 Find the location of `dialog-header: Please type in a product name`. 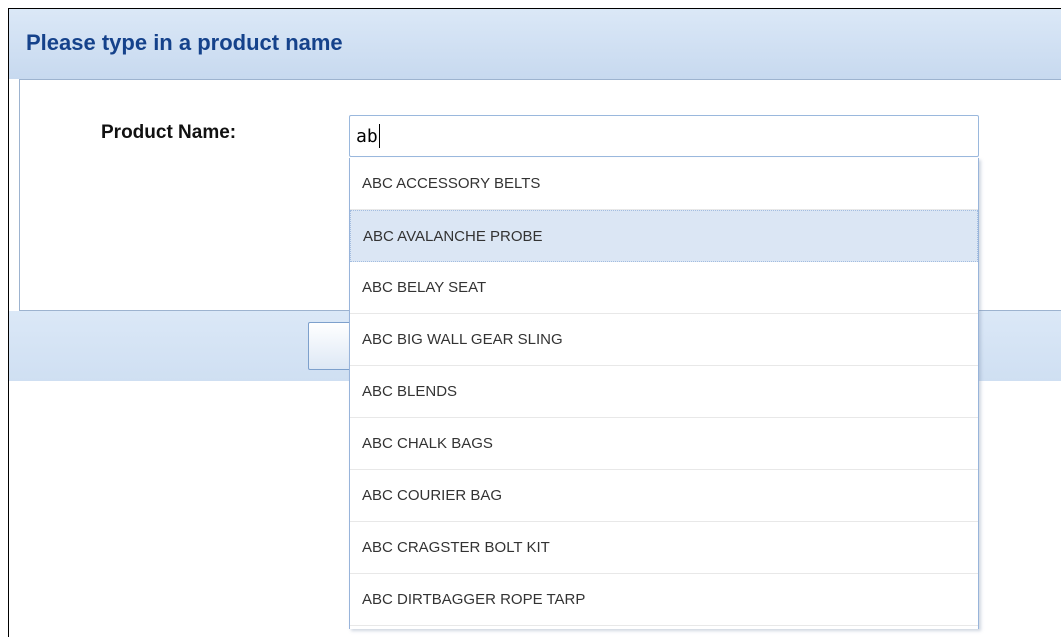

dialog-header: Please type in a product name is located at coordinates (535, 44).